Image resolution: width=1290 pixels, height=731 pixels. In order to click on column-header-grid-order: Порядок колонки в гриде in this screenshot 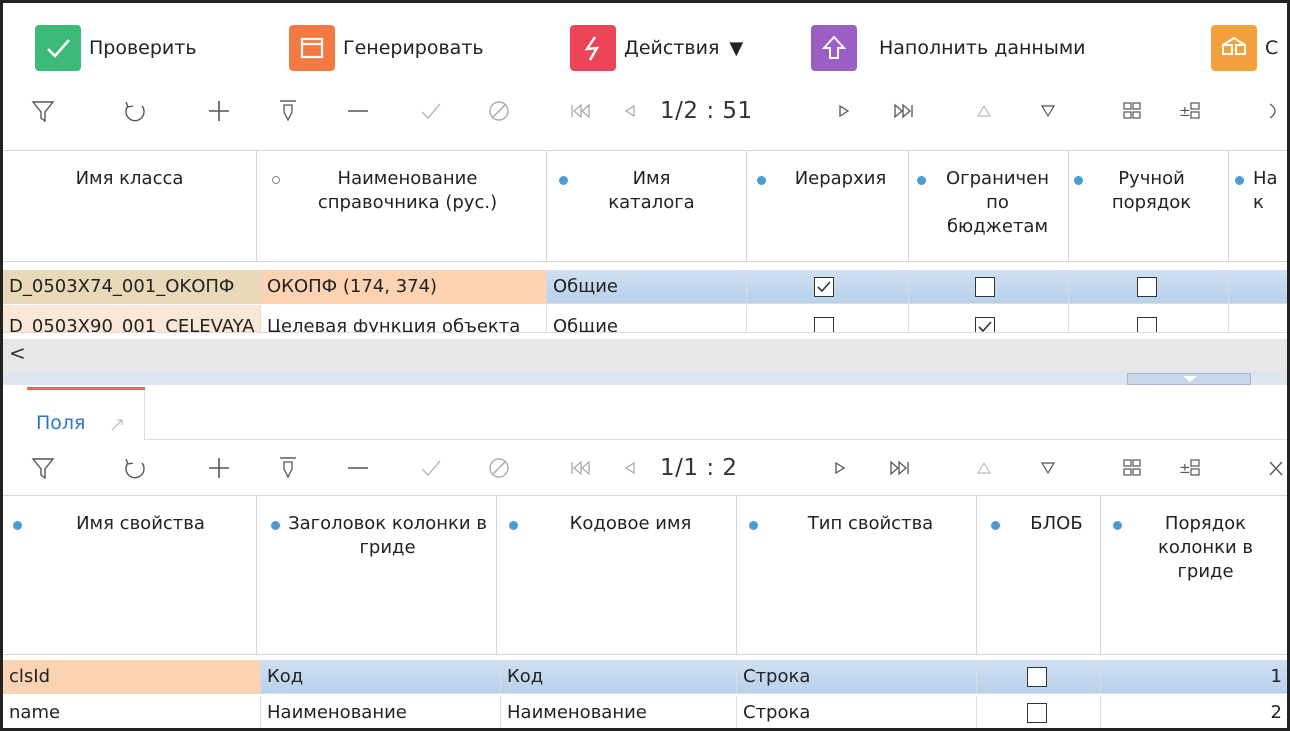, I will do `click(1194, 575)`.